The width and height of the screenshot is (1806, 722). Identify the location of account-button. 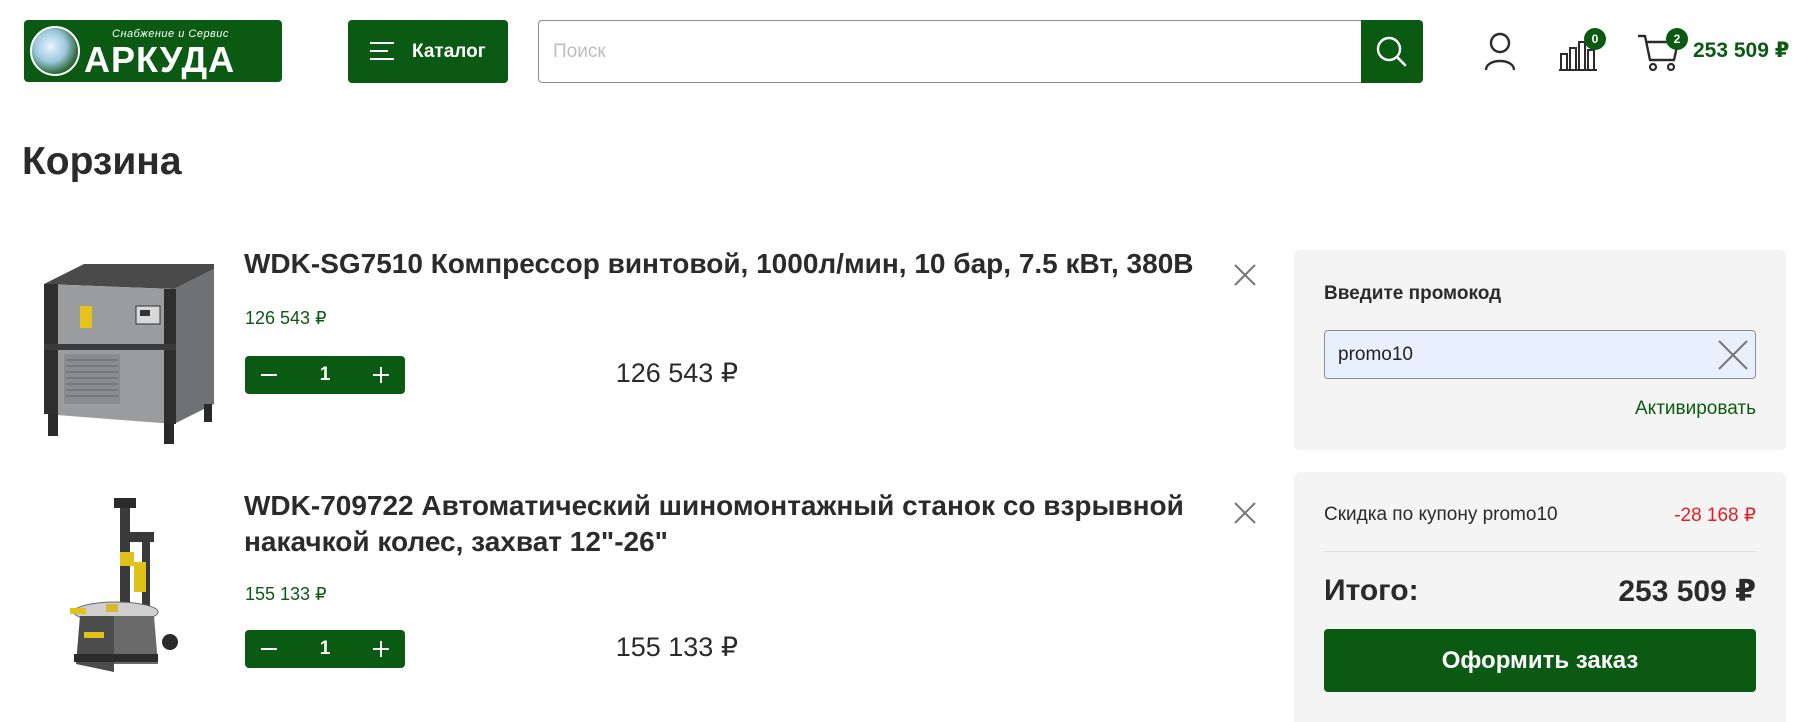
(1500, 51).